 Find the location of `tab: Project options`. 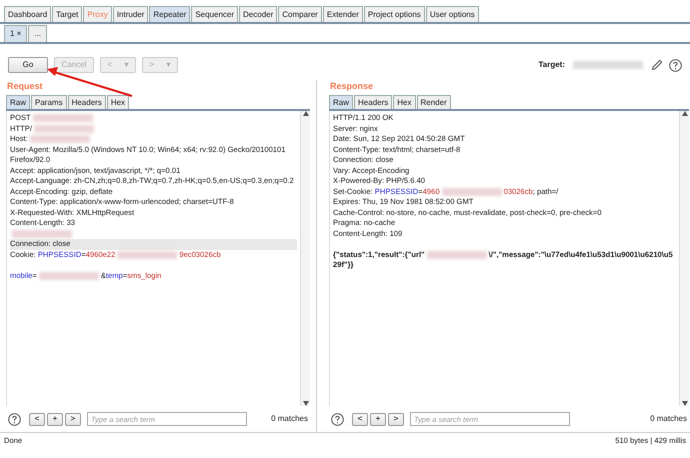

tab: Project options is located at coordinates (394, 14).